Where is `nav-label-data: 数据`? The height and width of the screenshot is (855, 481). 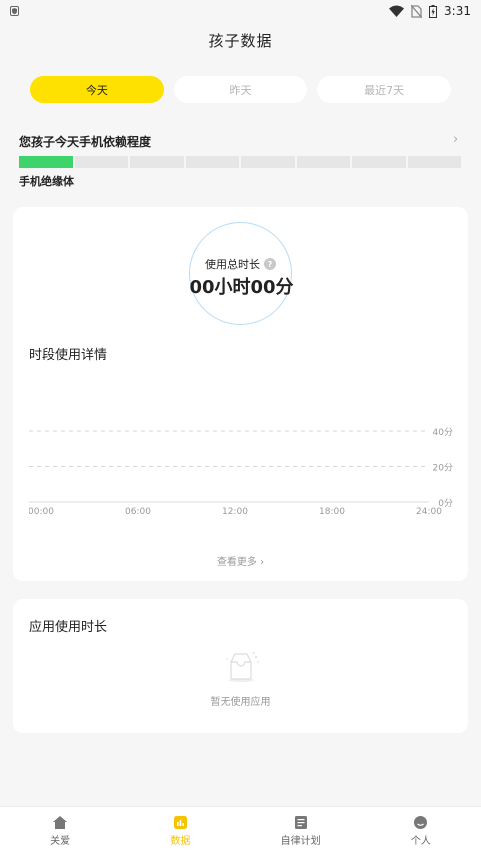 nav-label-data: 数据 is located at coordinates (180, 841).